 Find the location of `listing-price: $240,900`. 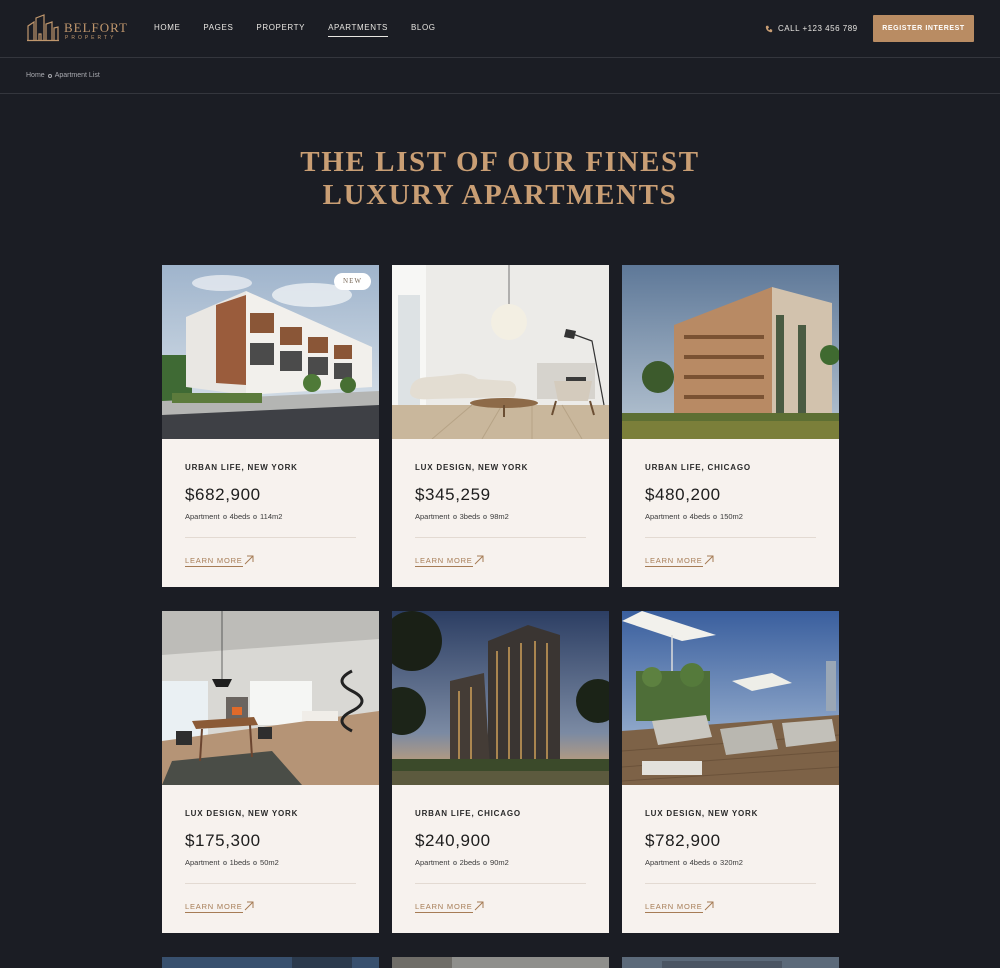

listing-price: $240,900 is located at coordinates (453, 840).